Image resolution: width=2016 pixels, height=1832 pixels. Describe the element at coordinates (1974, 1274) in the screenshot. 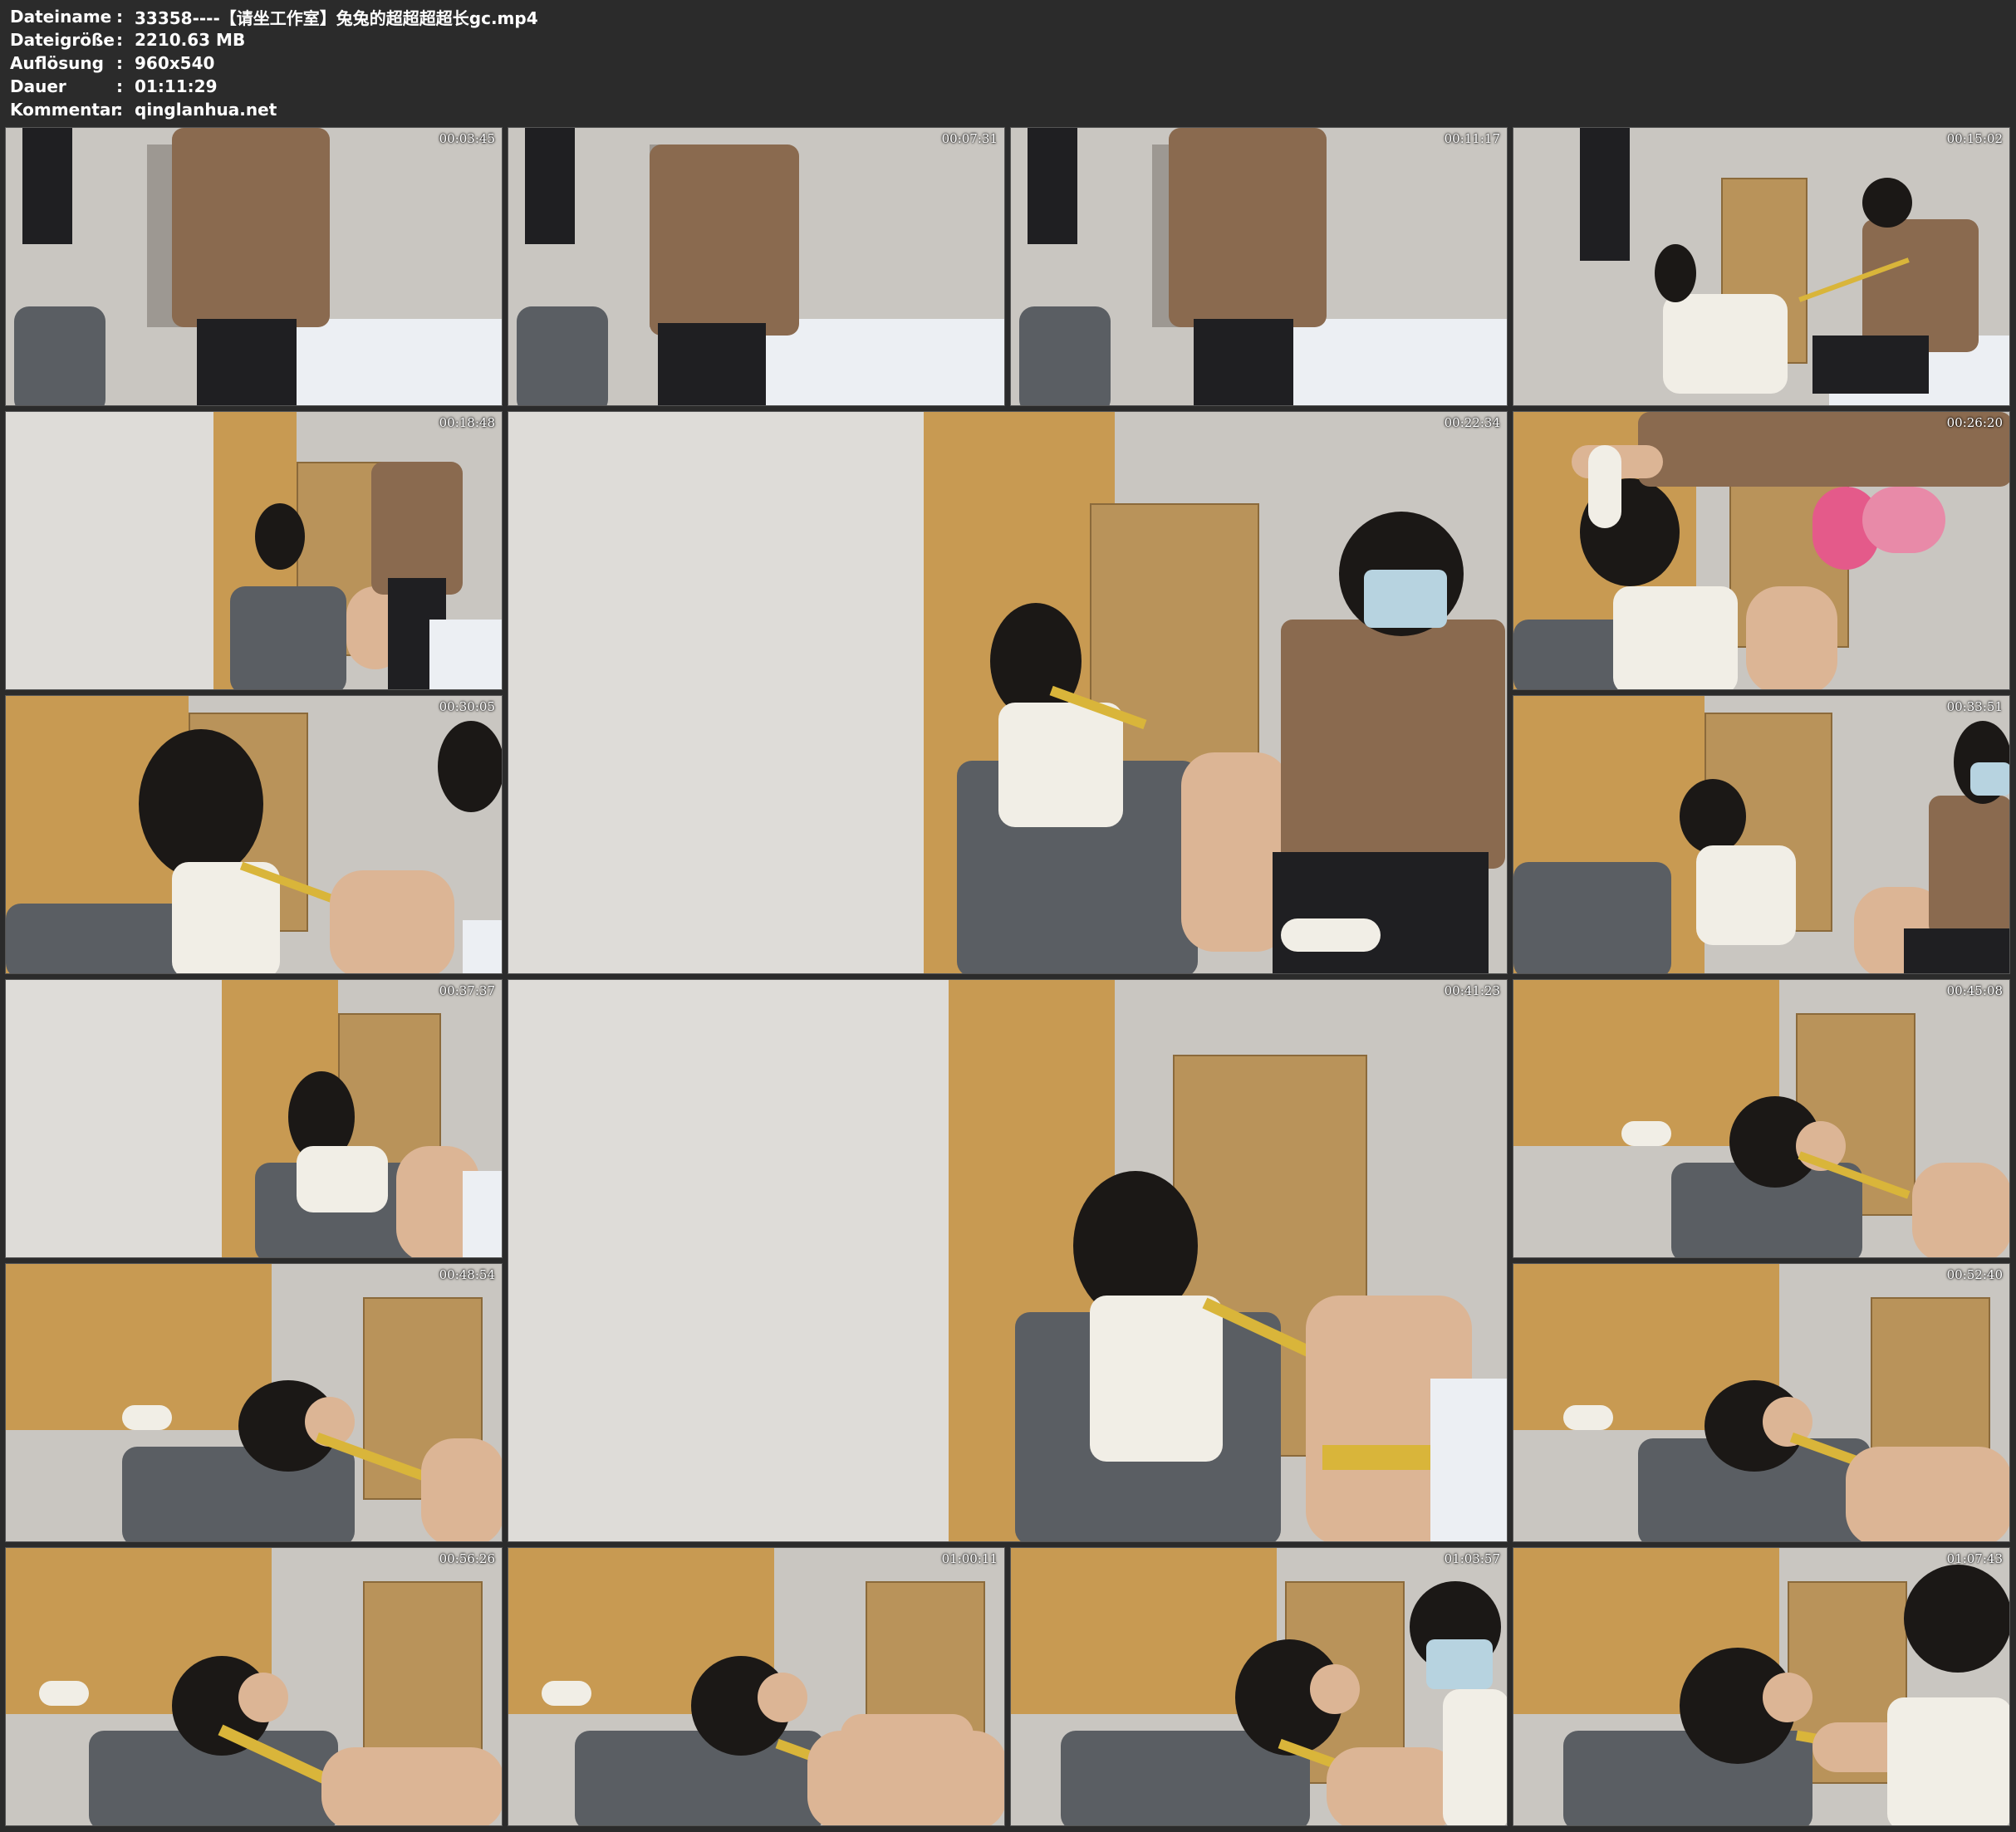

I see `timestamp-label: 00:52:40` at that location.